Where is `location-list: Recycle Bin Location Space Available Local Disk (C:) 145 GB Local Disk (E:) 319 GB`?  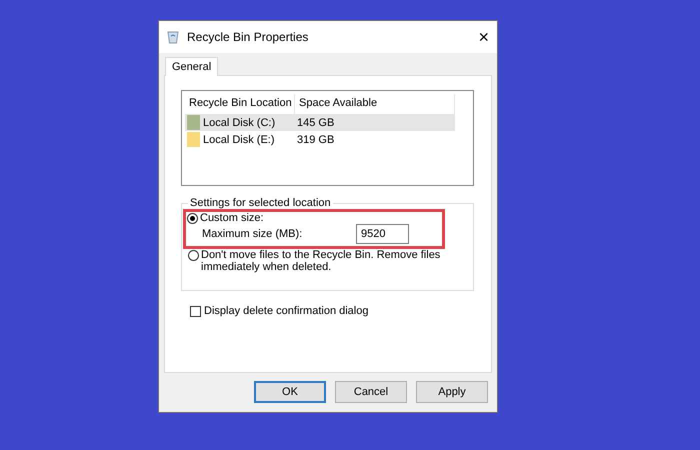 location-list: Recycle Bin Location Space Available Local Disk (C:) 145 GB Local Disk (E:) 319 GB is located at coordinates (327, 138).